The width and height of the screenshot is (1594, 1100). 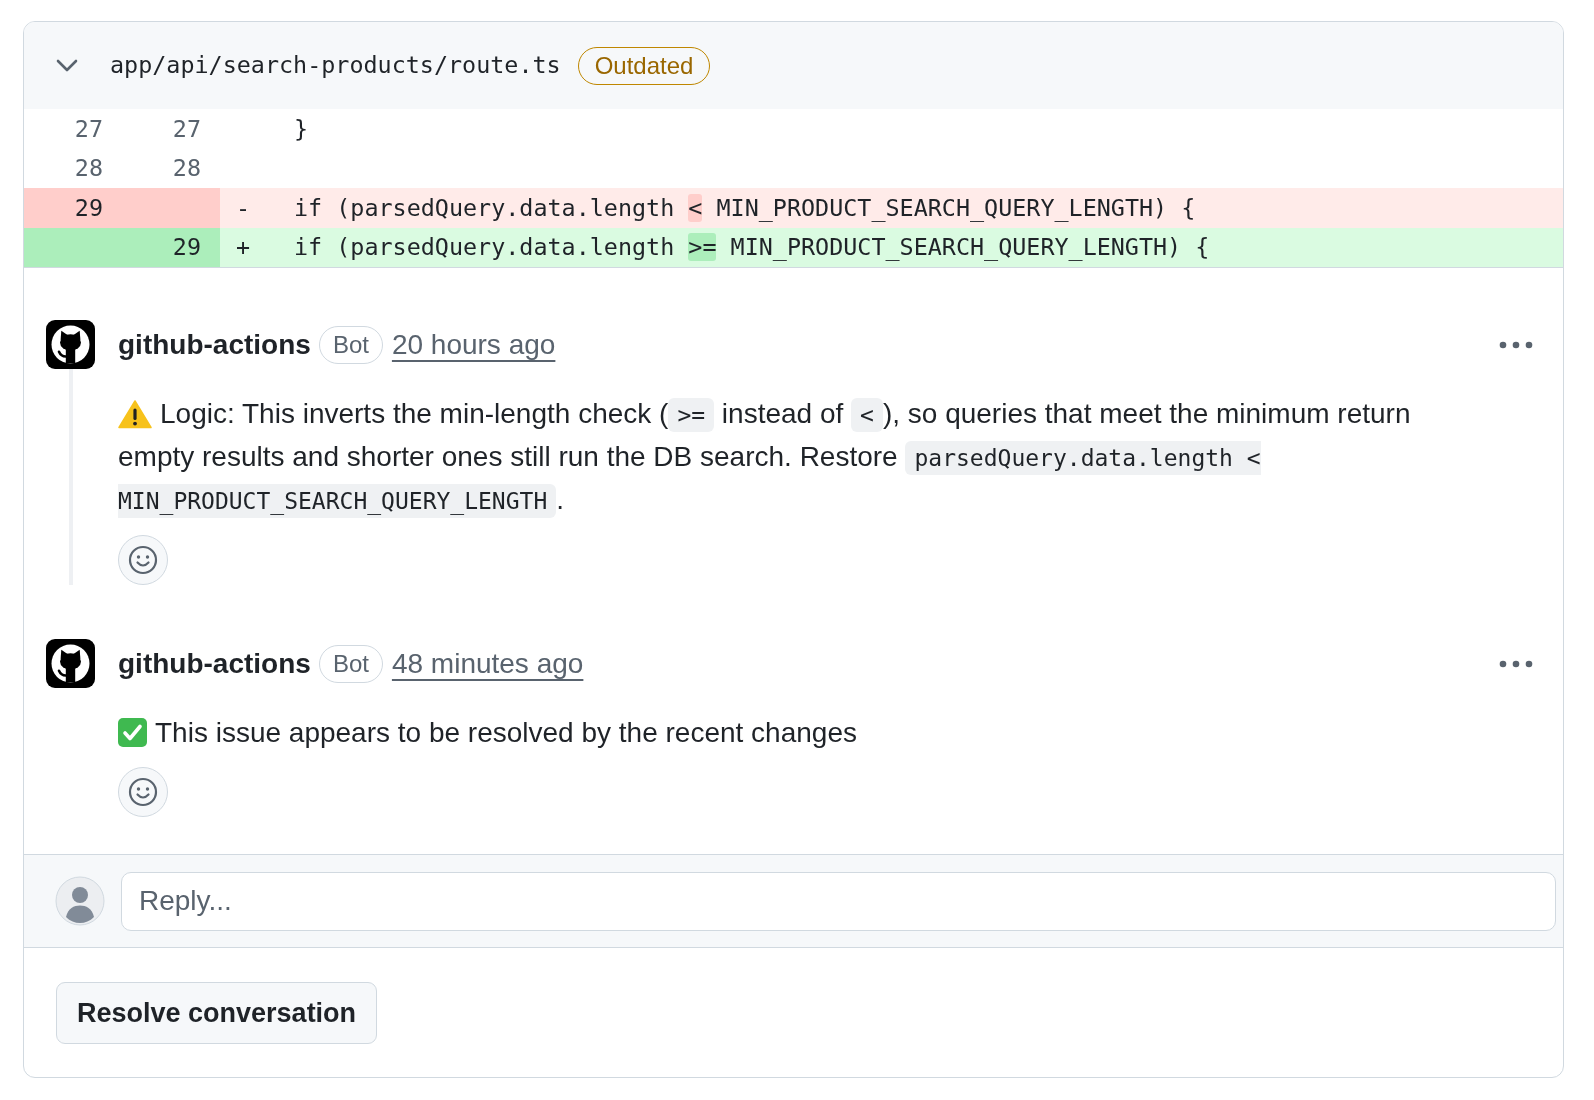 I want to click on file-path: app/api/search-products/route.ts, so click(x=335, y=65).